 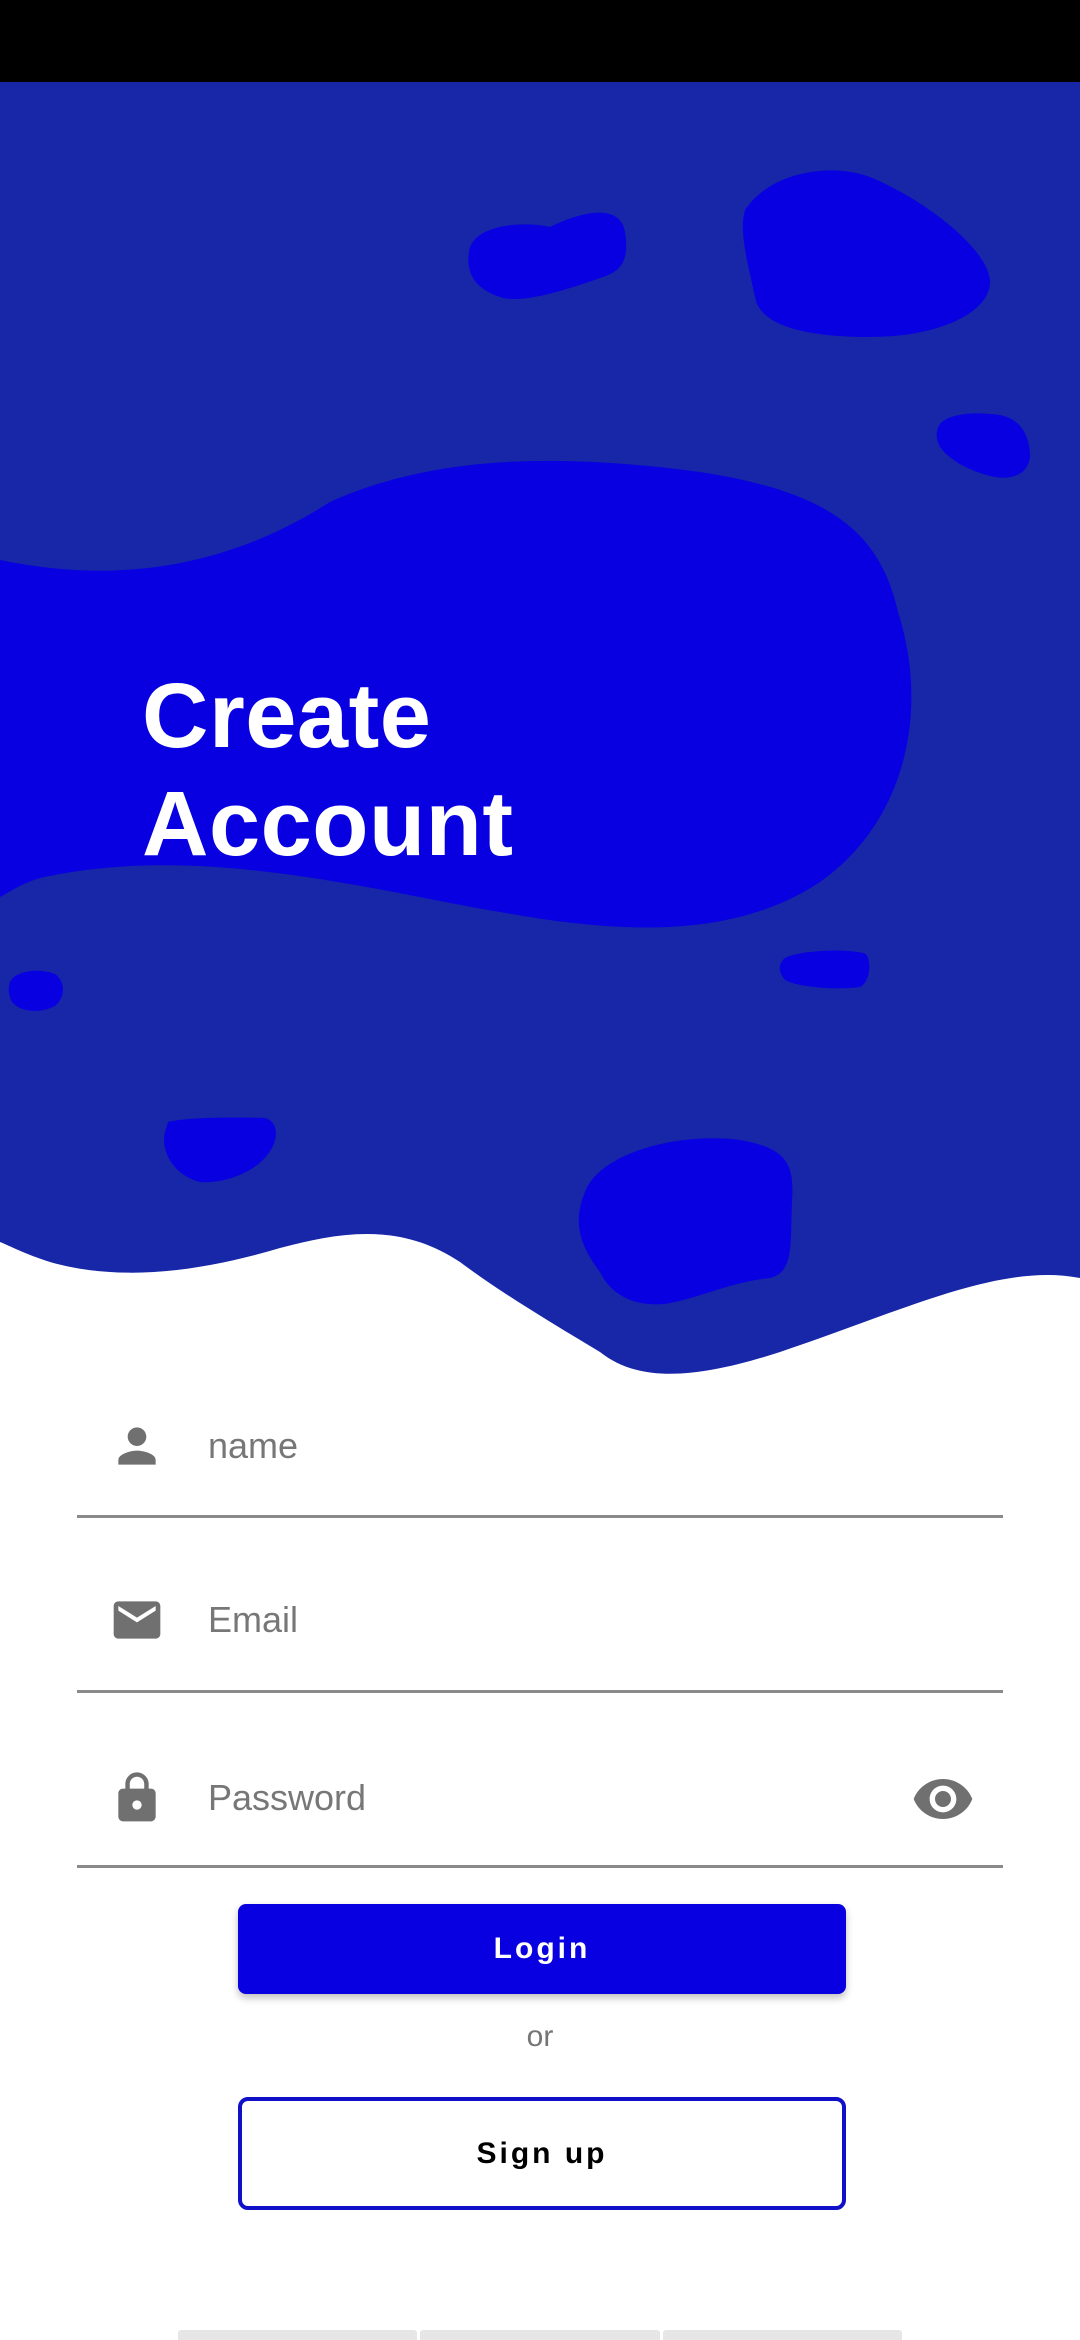 I want to click on lock-icon, so click(x=137, y=1797).